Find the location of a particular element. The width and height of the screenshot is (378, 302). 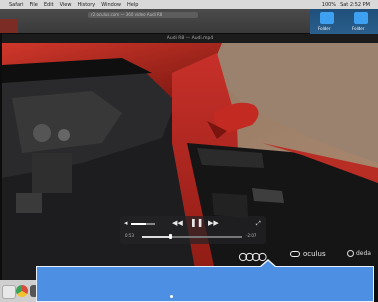

banner-pointer is located at coordinates (268, 264).